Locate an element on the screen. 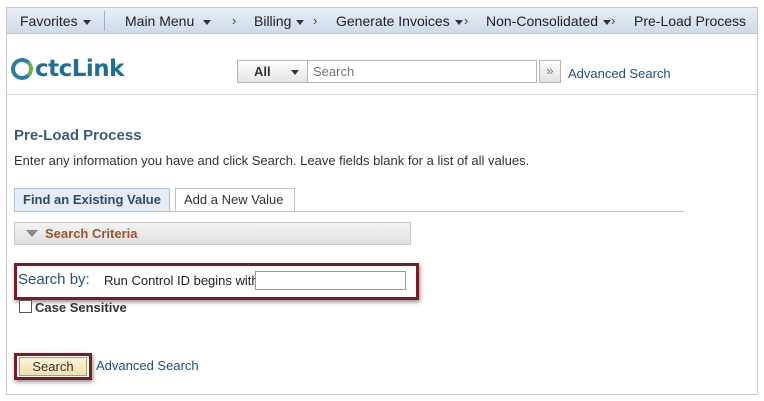 Image resolution: width=764 pixels, height=401 pixels. run-control-id-input is located at coordinates (330, 280).